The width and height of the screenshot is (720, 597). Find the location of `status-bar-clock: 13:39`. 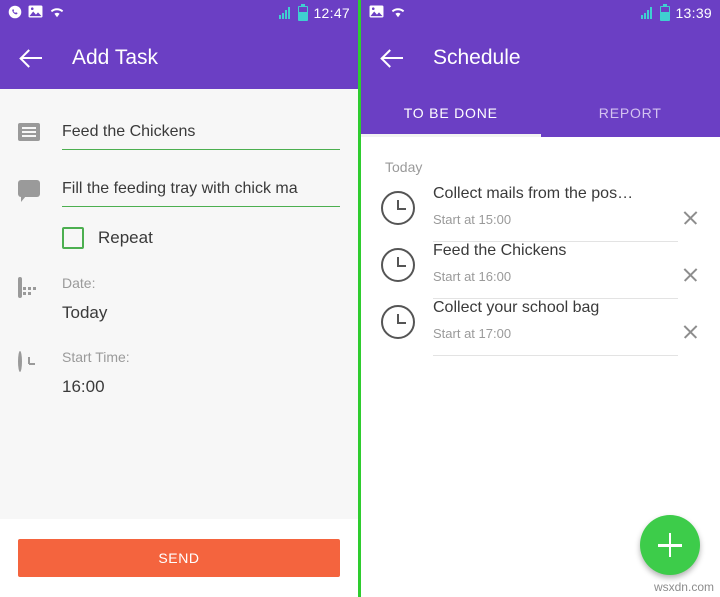

status-bar-clock: 13:39 is located at coordinates (693, 13).